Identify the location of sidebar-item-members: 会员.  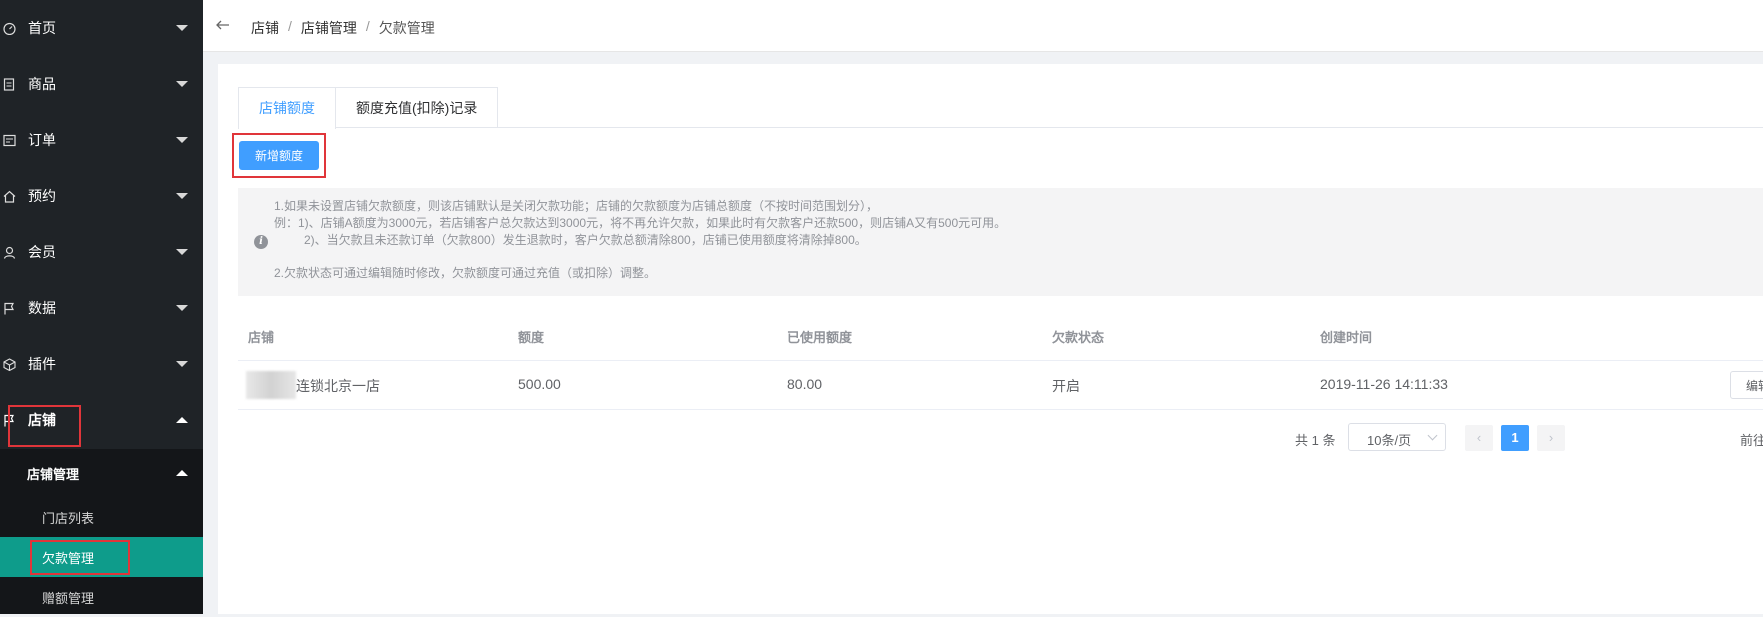
(101, 252).